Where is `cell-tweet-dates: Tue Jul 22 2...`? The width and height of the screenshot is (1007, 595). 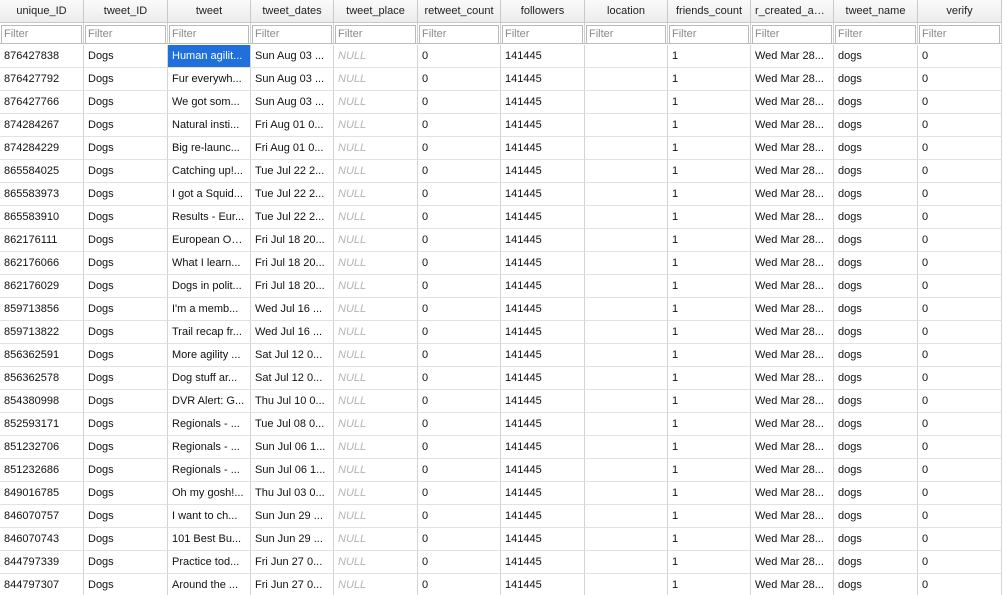
cell-tweet-dates: Tue Jul 22 2... is located at coordinates (292, 217).